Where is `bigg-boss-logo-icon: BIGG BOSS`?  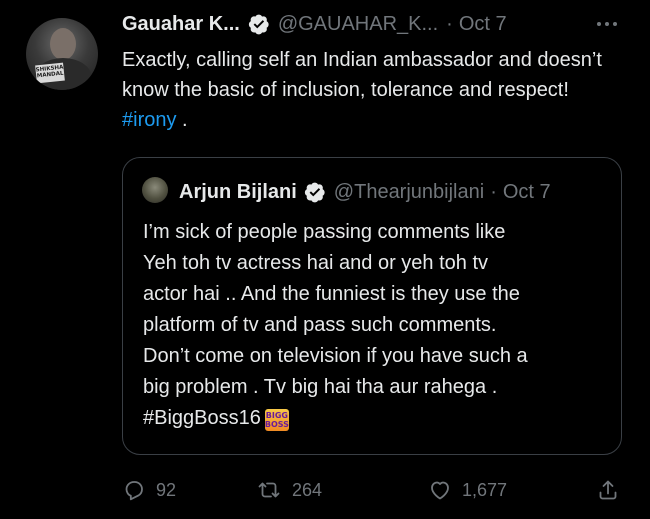 bigg-boss-logo-icon: BIGG BOSS is located at coordinates (276, 420).